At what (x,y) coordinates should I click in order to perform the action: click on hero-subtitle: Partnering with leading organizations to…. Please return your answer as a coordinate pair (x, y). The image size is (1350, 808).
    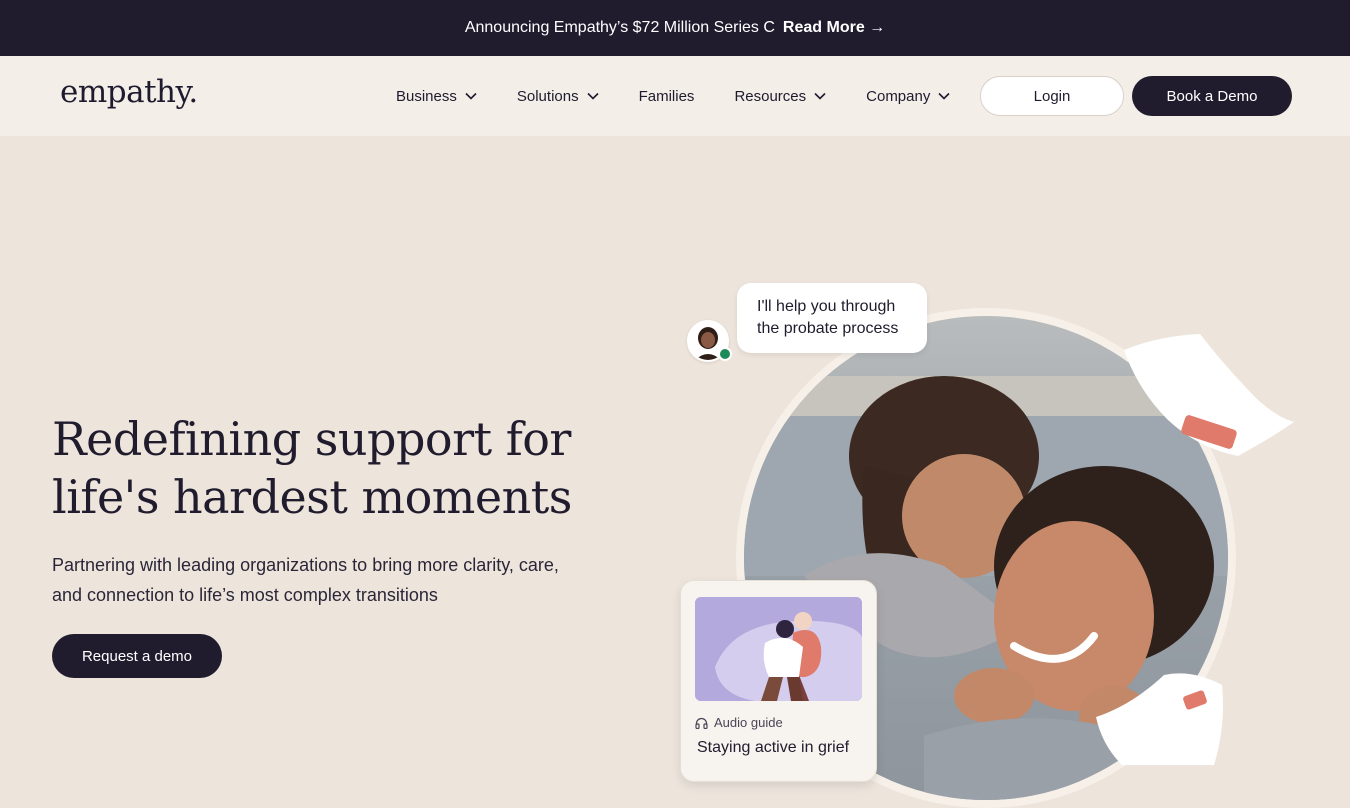
    Looking at the image, I should click on (332, 580).